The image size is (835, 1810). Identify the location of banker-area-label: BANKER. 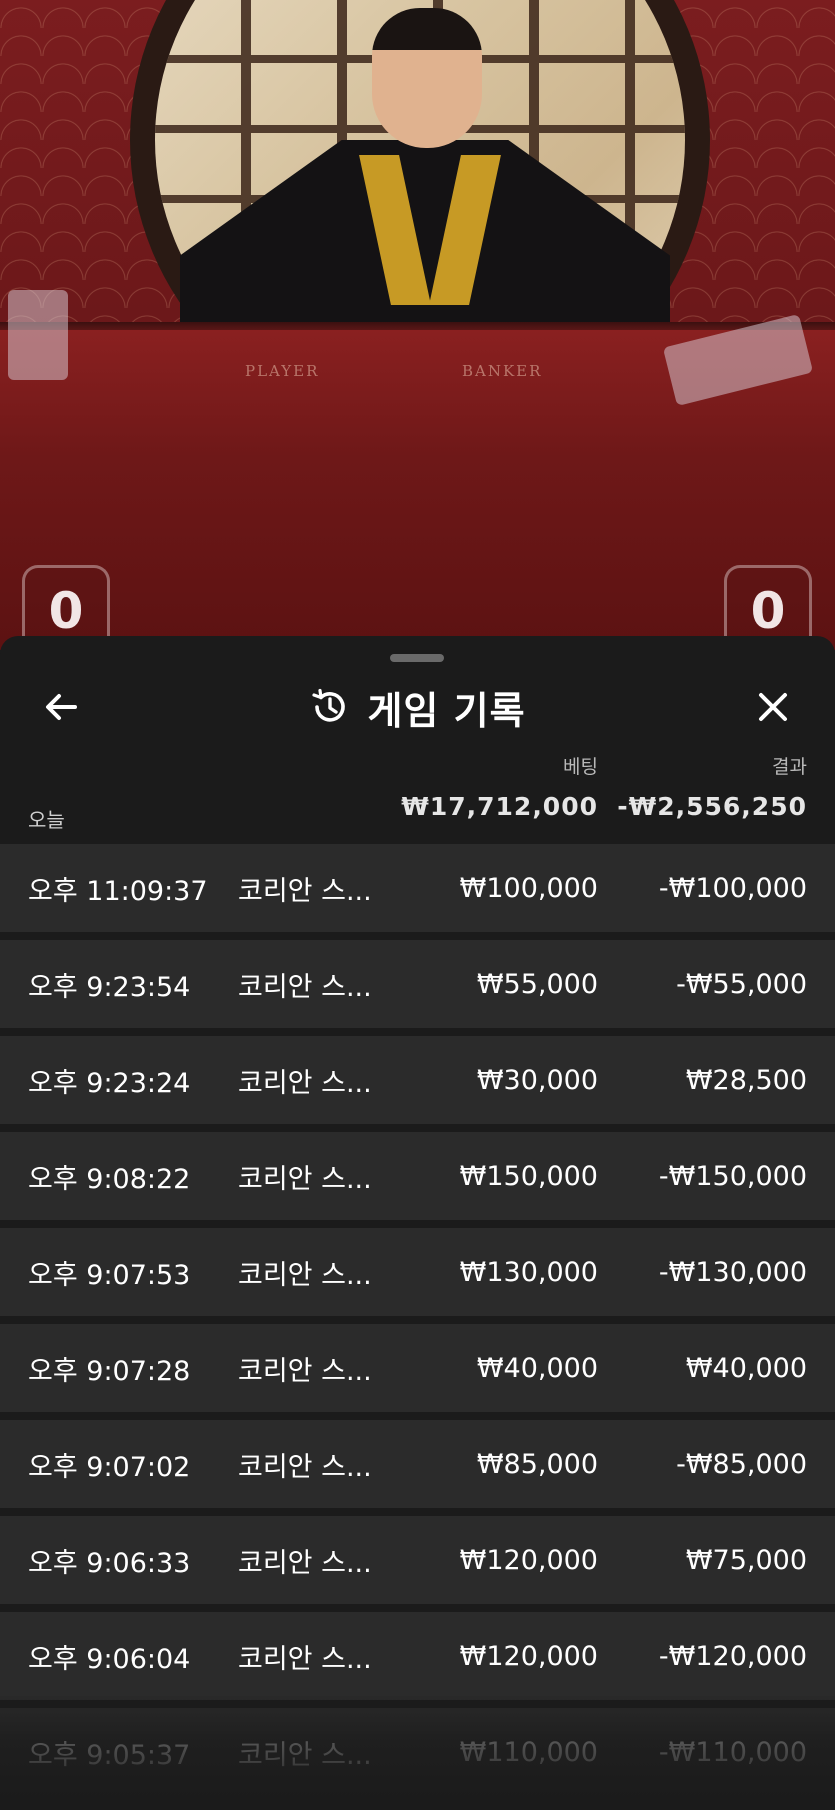
(502, 371).